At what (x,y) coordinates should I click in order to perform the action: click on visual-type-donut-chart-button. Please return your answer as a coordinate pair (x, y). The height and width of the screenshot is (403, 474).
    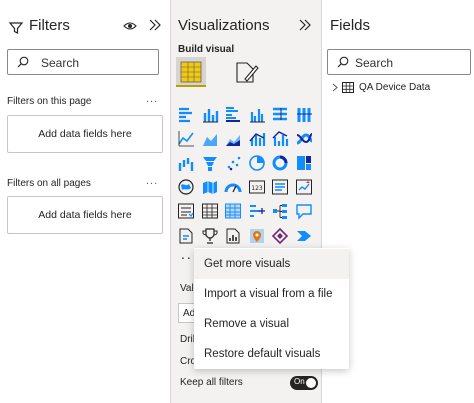
    Looking at the image, I should click on (280, 163).